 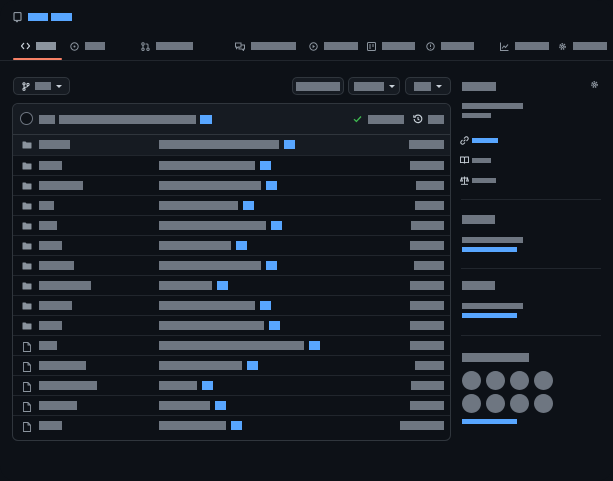 What do you see at coordinates (47, 119) in the screenshot?
I see `commit-author` at bounding box center [47, 119].